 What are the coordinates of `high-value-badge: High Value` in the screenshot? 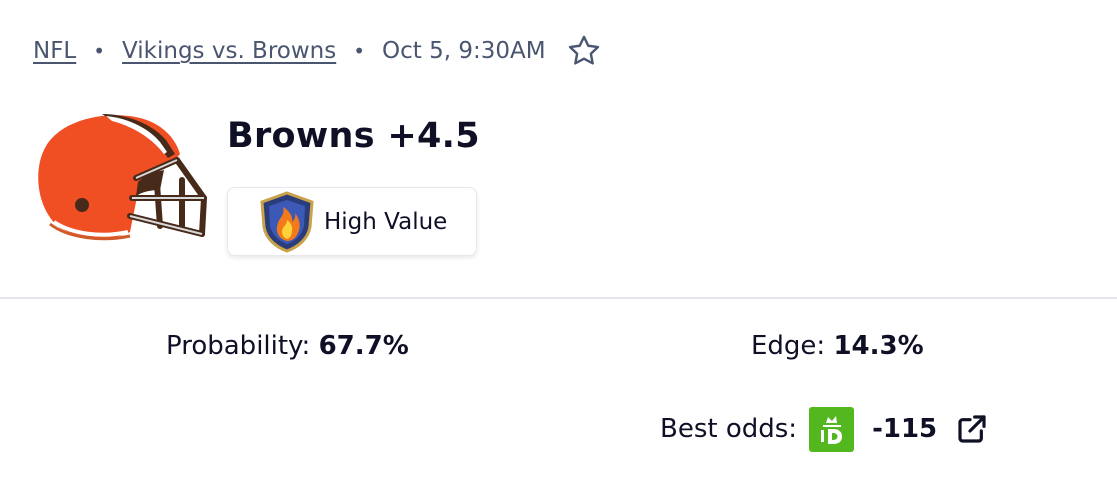 It's located at (352, 221).